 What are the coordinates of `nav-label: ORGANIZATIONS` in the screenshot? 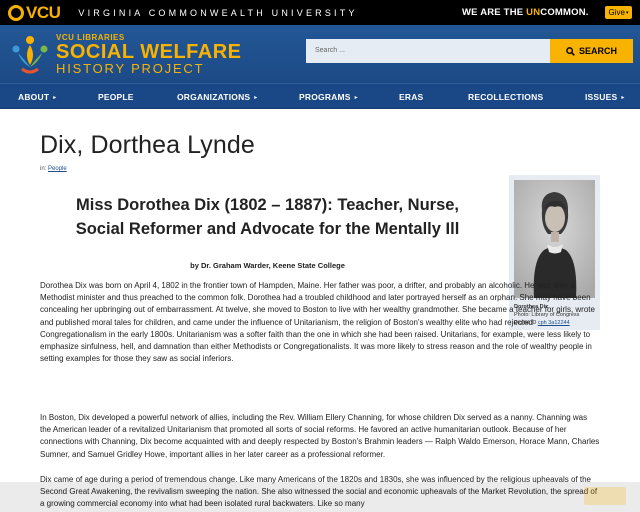 It's located at (214, 97).